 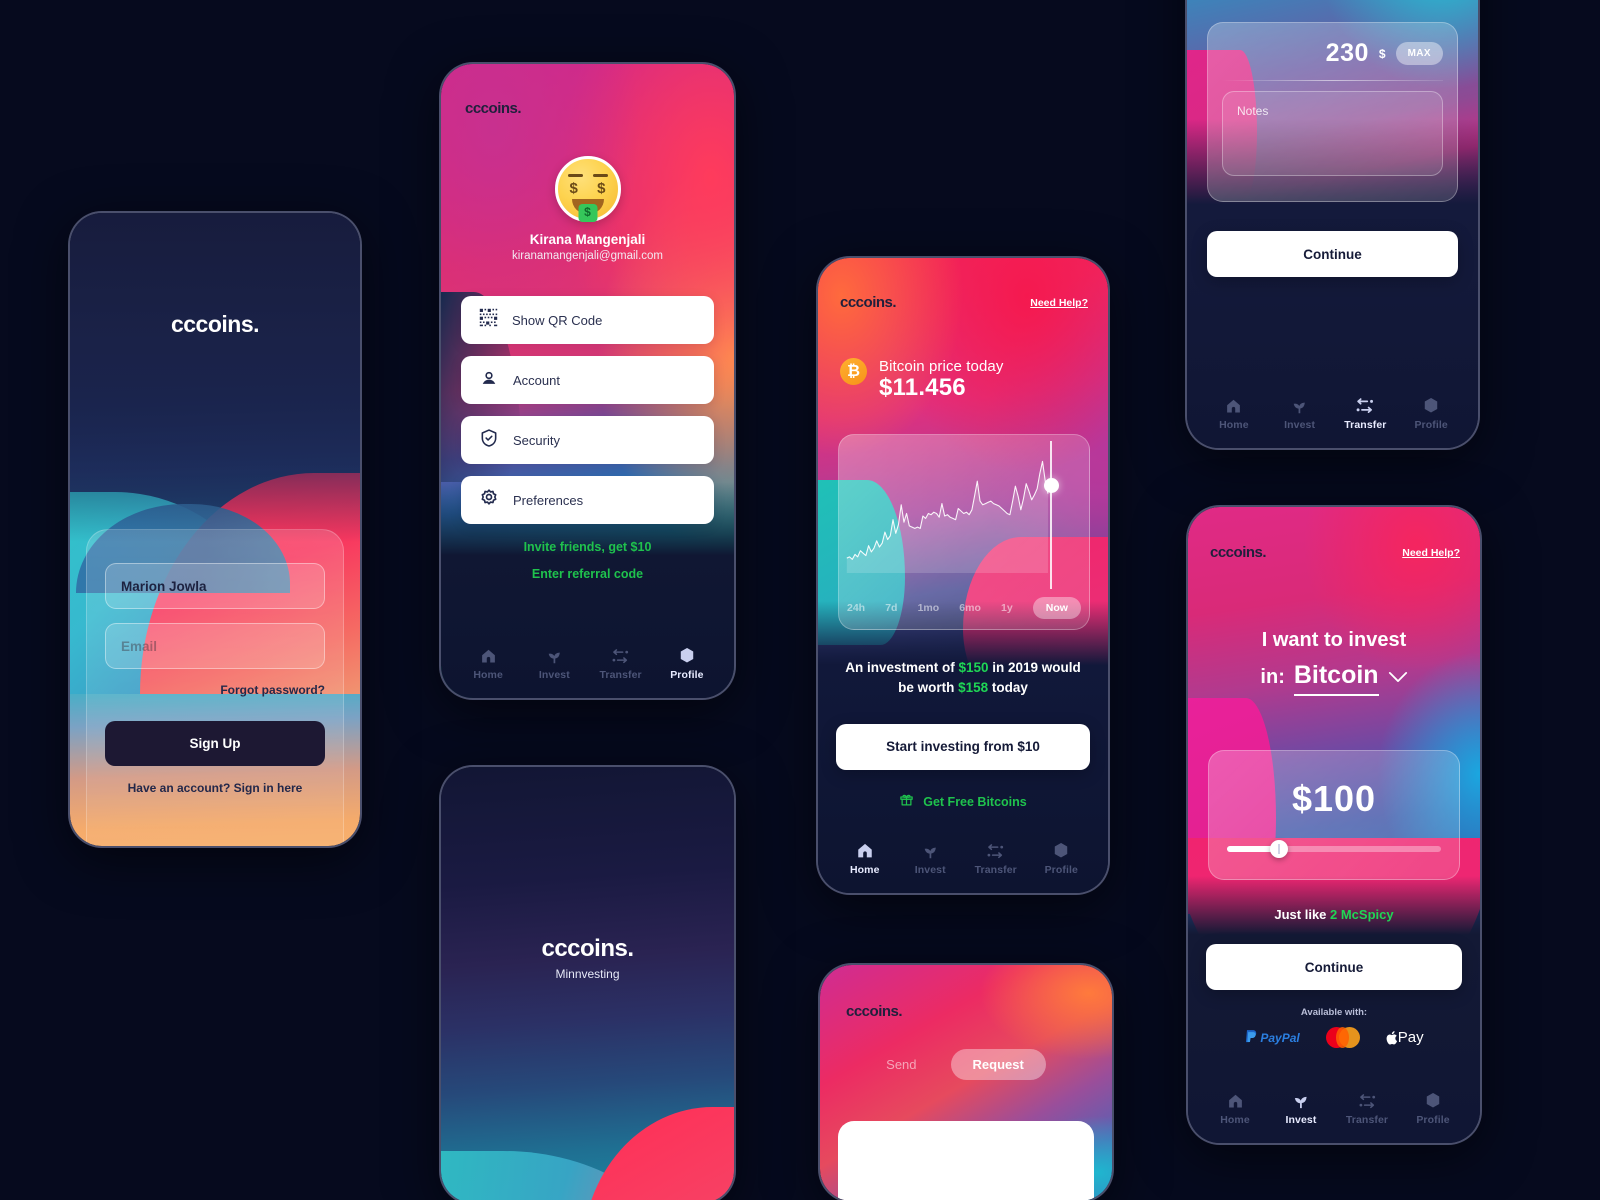 I want to click on comparison-prefix: Just like, so click(x=1302, y=914).